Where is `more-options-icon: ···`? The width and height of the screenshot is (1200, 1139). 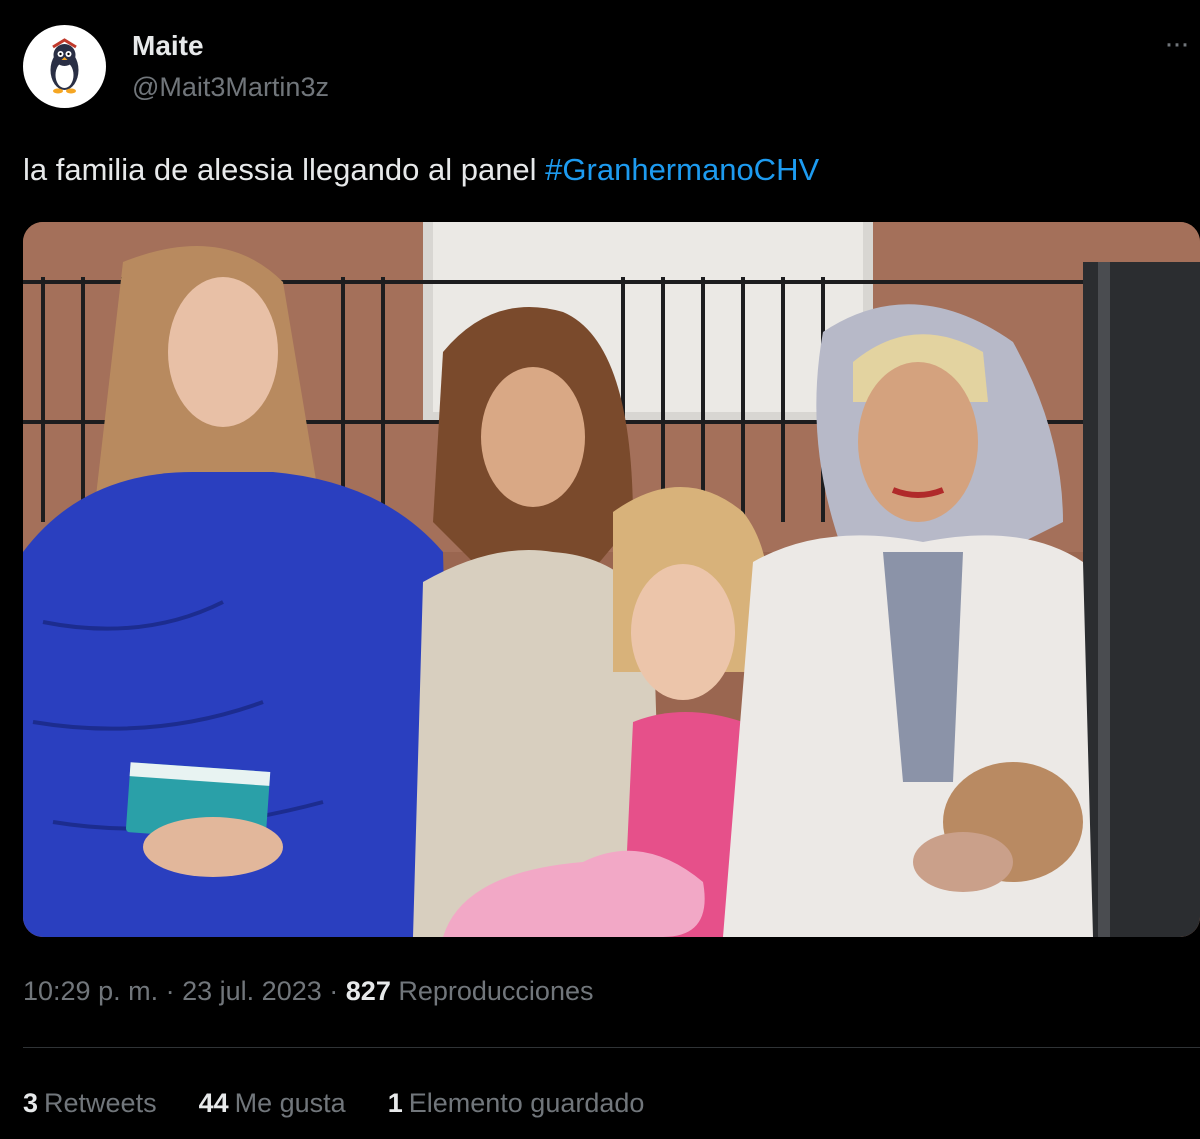 more-options-icon: ··· is located at coordinates (1176, 44).